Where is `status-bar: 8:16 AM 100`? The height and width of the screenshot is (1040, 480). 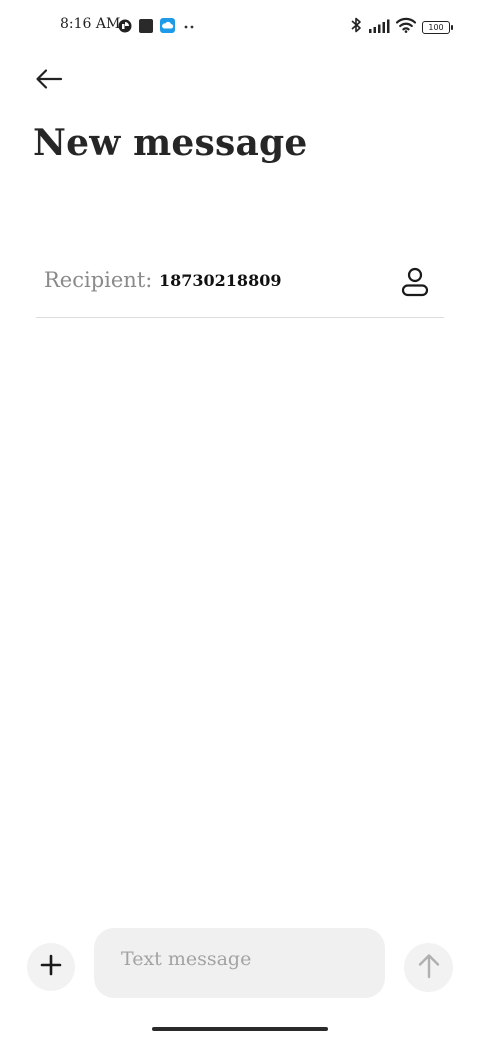
status-bar: 8:16 AM 100 is located at coordinates (240, 27).